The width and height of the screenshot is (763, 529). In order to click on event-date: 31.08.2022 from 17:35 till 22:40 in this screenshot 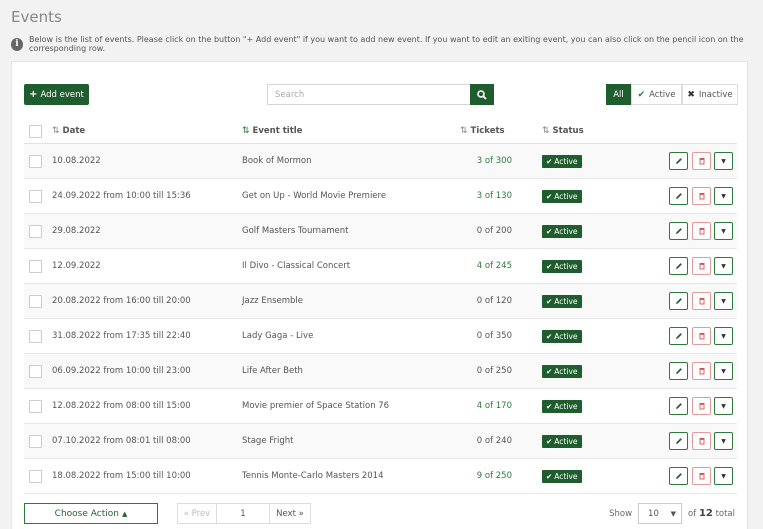, I will do `click(121, 336)`.